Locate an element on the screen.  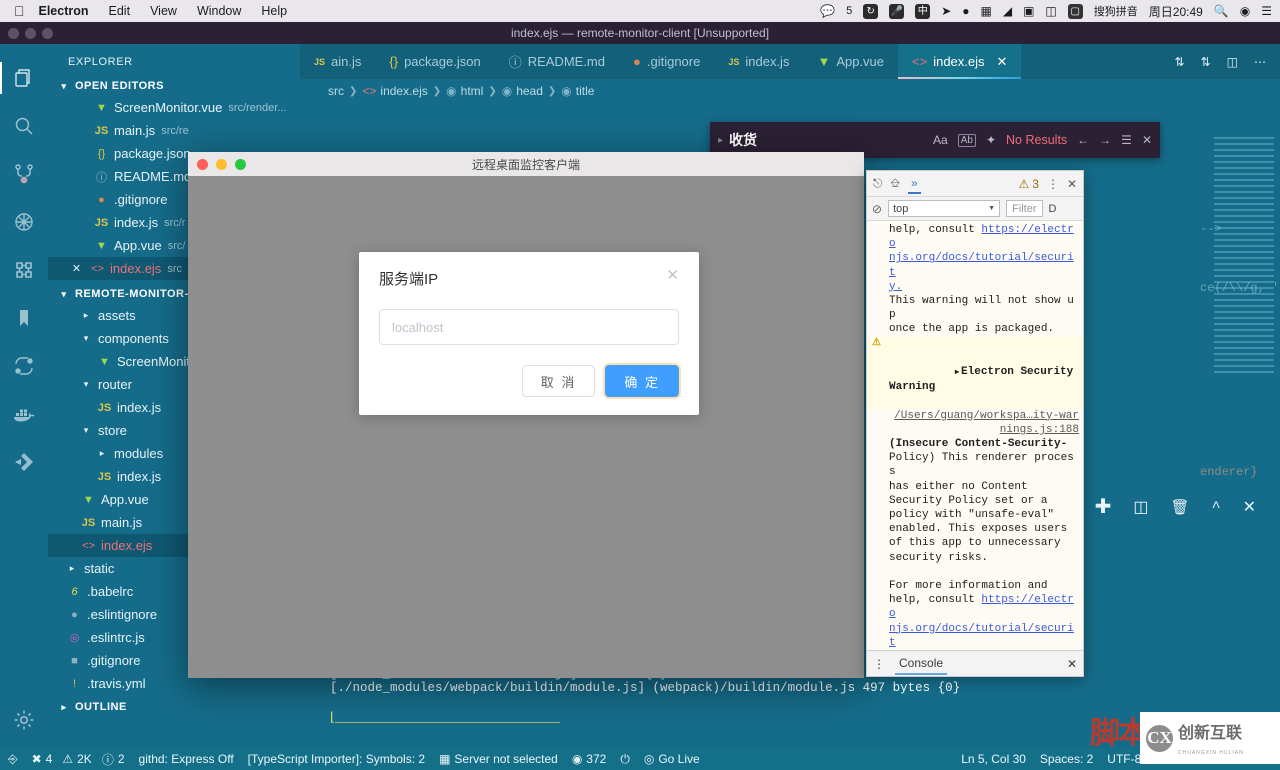
open-editor-item: JS main.js src/re is located at coordinates (174, 130).